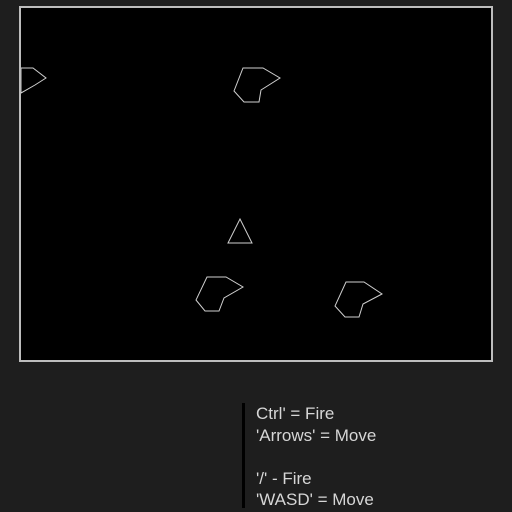 The image size is (512, 512). What do you see at coordinates (295, 413) in the screenshot?
I see `p1-fire-instruction: Ctrl' = Fire` at bounding box center [295, 413].